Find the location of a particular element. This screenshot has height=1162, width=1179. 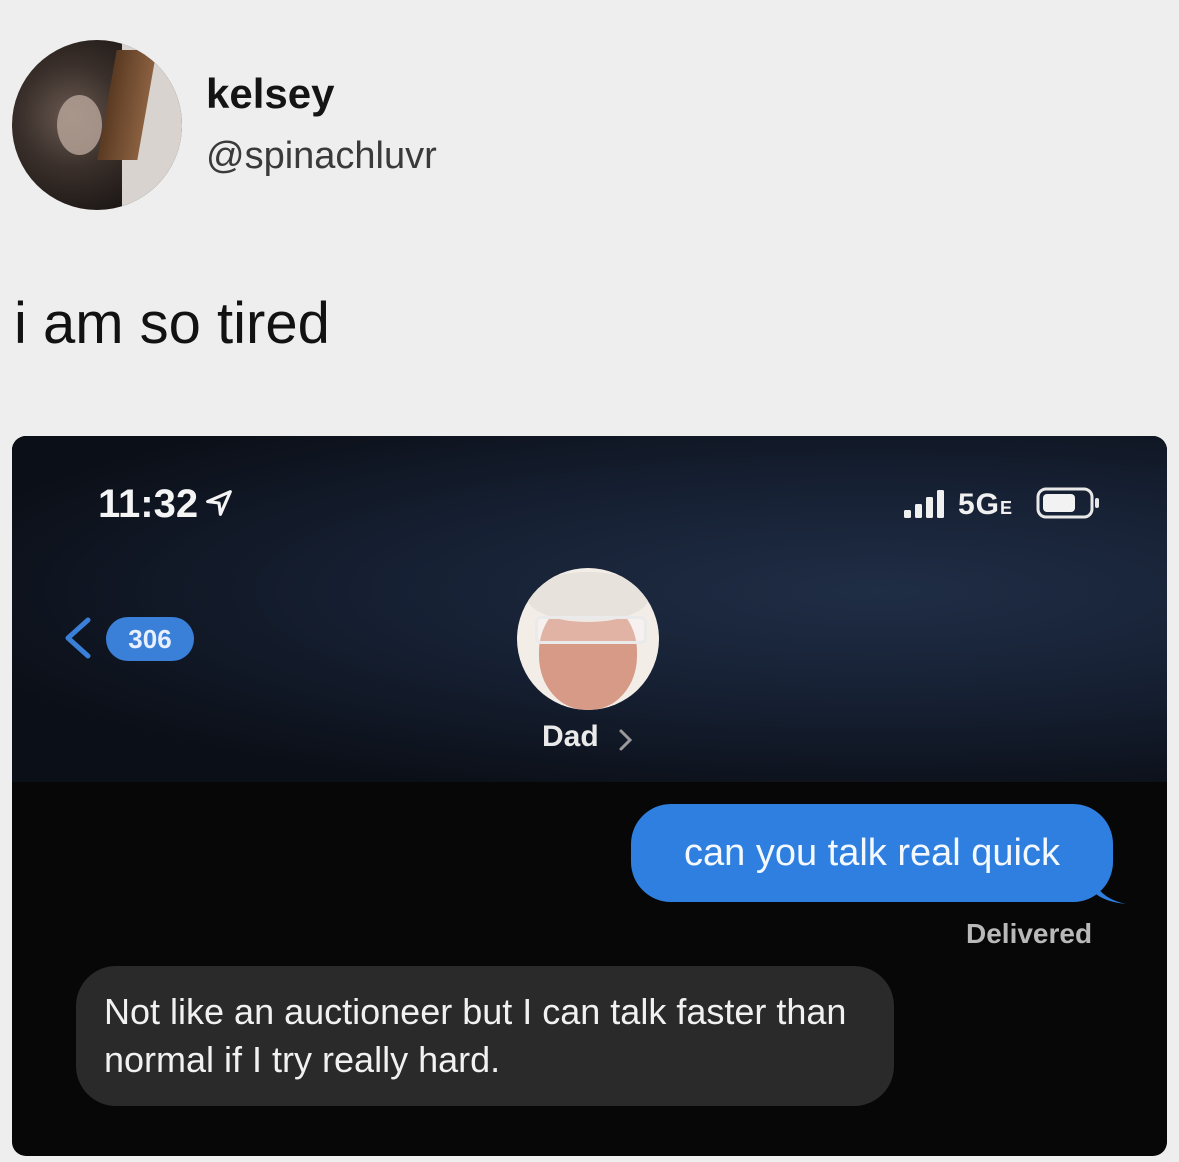

tweet-text: i am so tired is located at coordinates (172, 323).